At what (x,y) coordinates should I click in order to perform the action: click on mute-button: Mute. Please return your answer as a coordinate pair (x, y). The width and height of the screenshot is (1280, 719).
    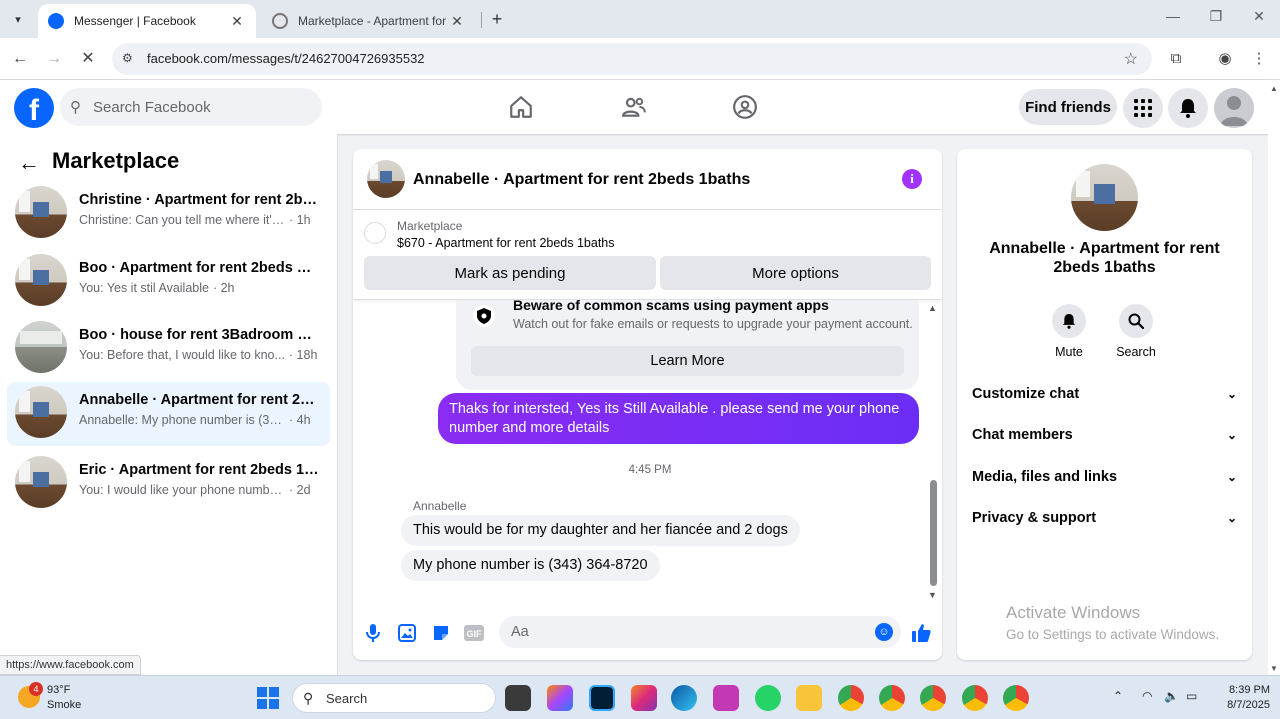
    Looking at the image, I should click on (1069, 331).